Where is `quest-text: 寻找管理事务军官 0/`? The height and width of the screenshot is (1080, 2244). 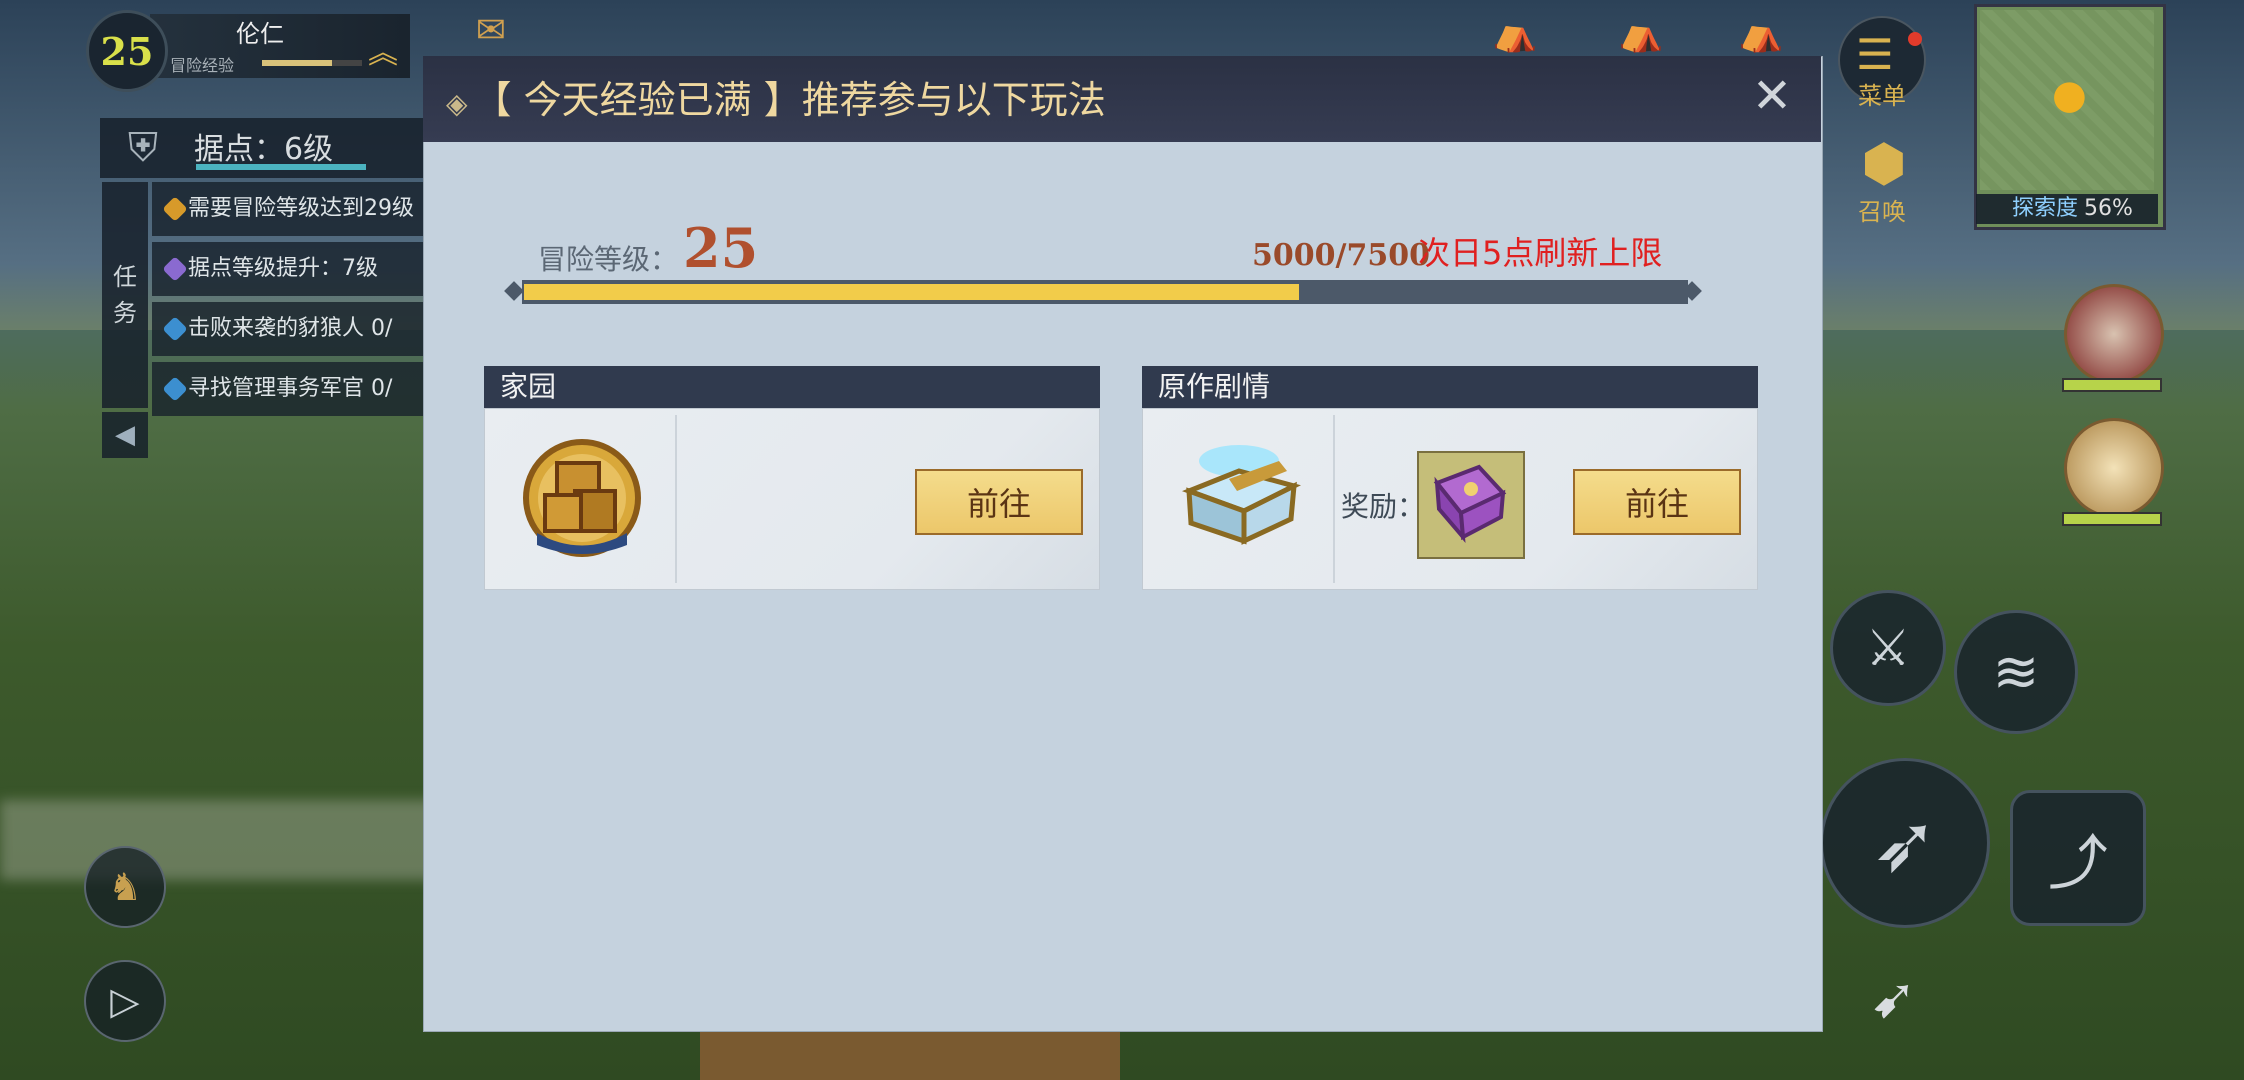
quest-text: 寻找管理事务军官 0/ is located at coordinates (290, 388).